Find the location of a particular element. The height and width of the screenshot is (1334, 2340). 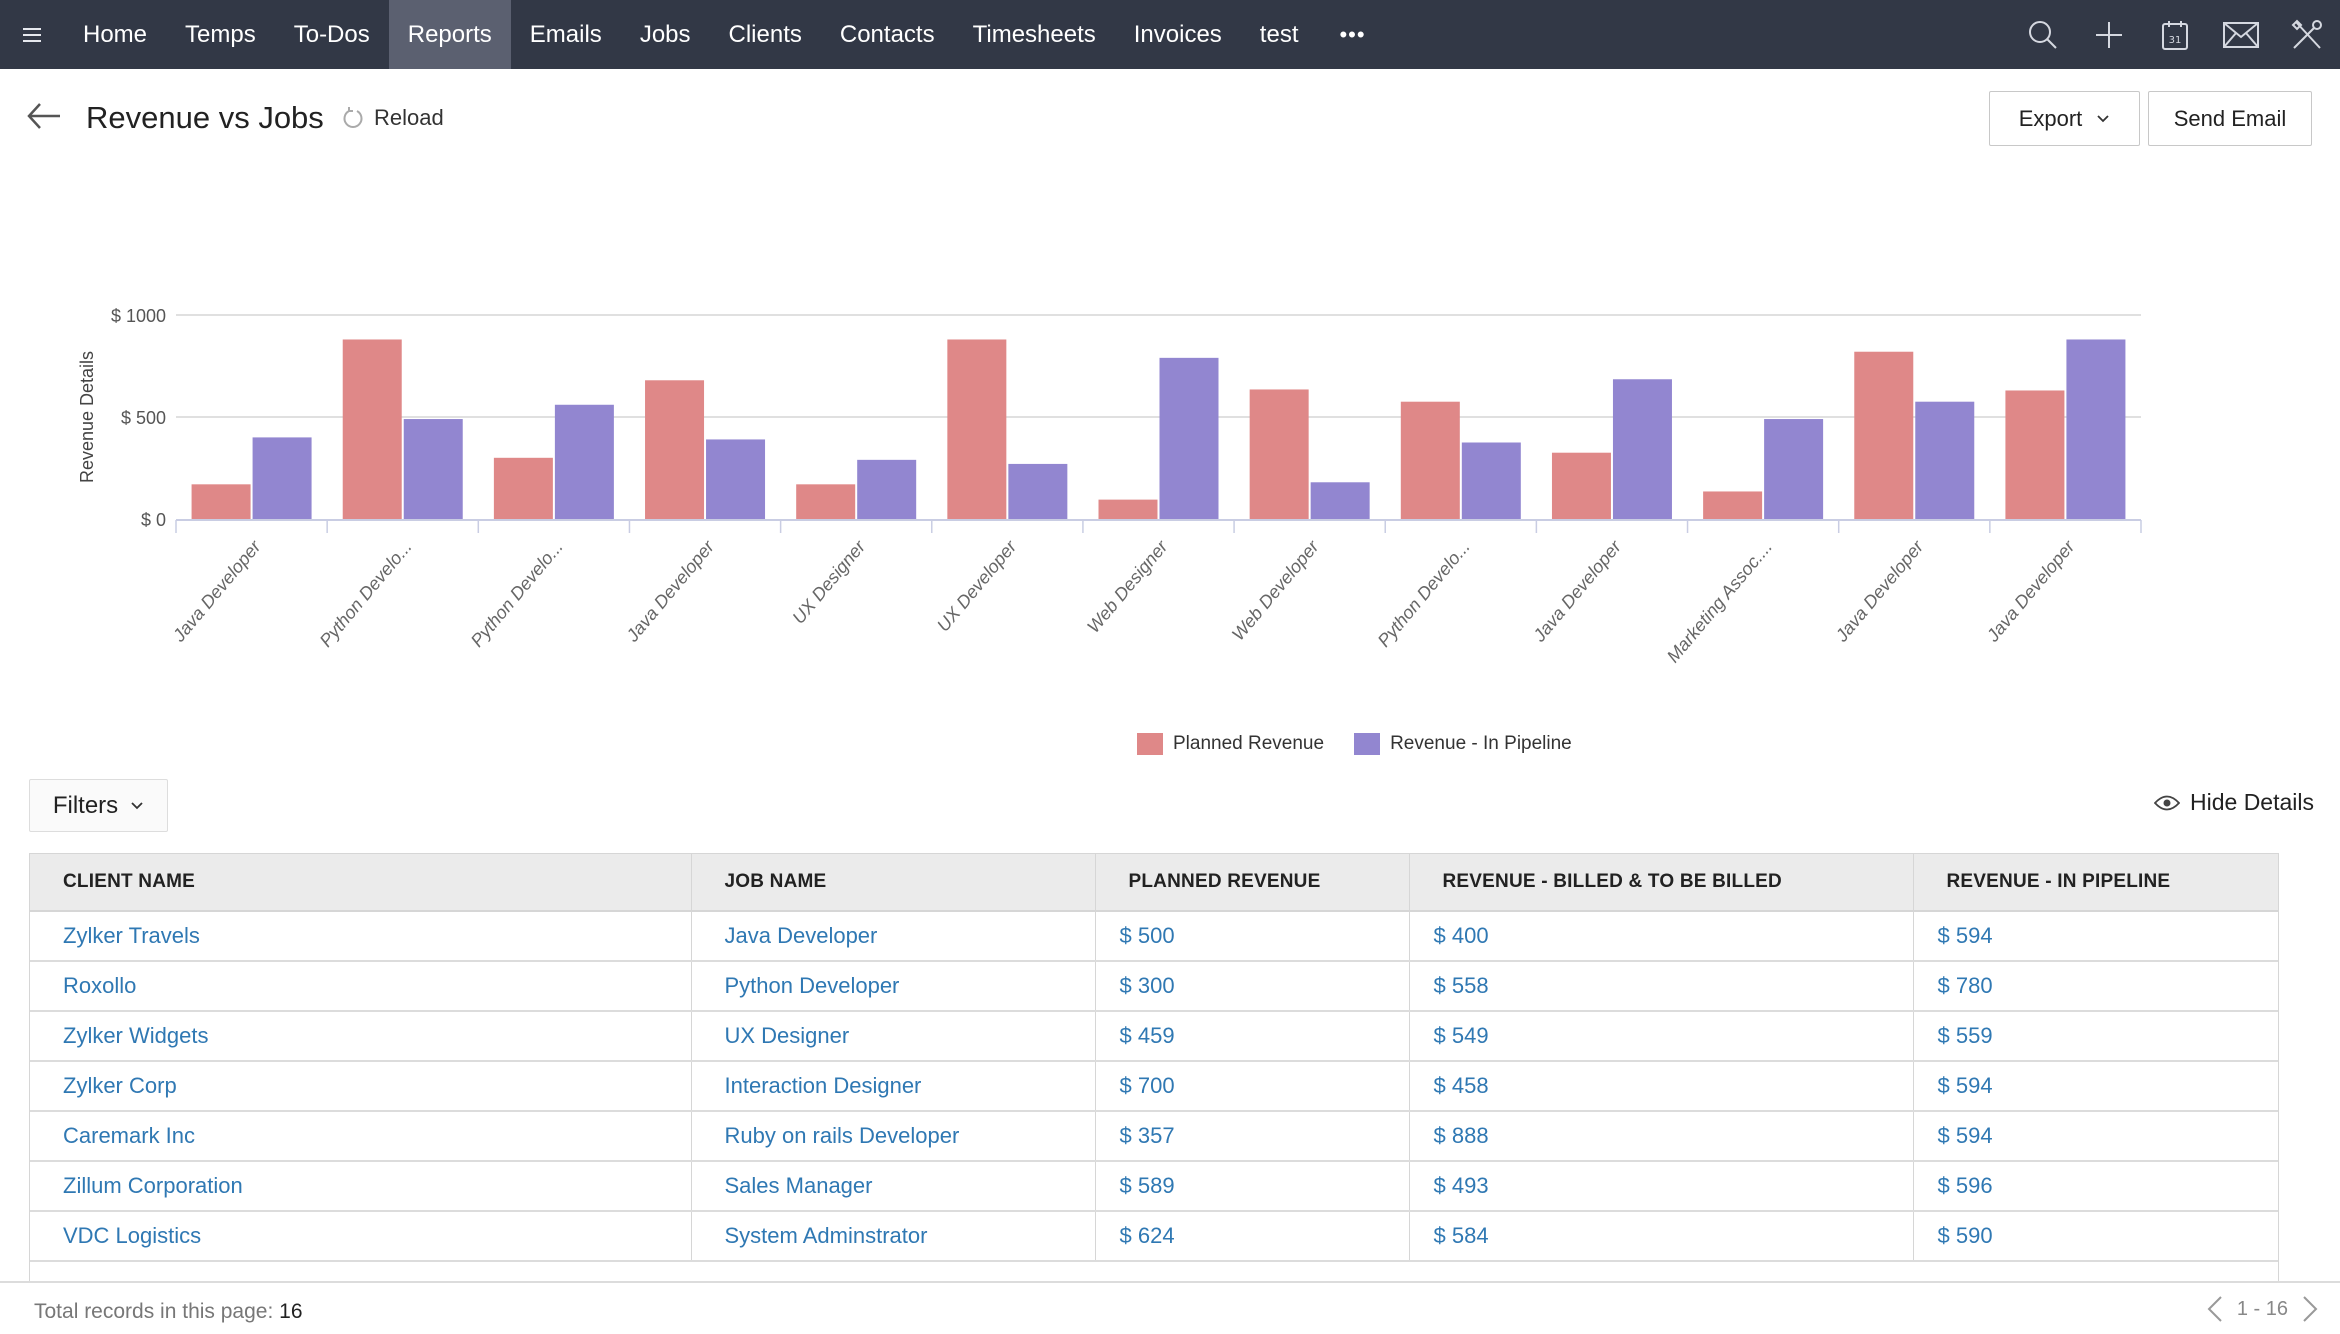

plus-icon is located at coordinates (2109, 34).